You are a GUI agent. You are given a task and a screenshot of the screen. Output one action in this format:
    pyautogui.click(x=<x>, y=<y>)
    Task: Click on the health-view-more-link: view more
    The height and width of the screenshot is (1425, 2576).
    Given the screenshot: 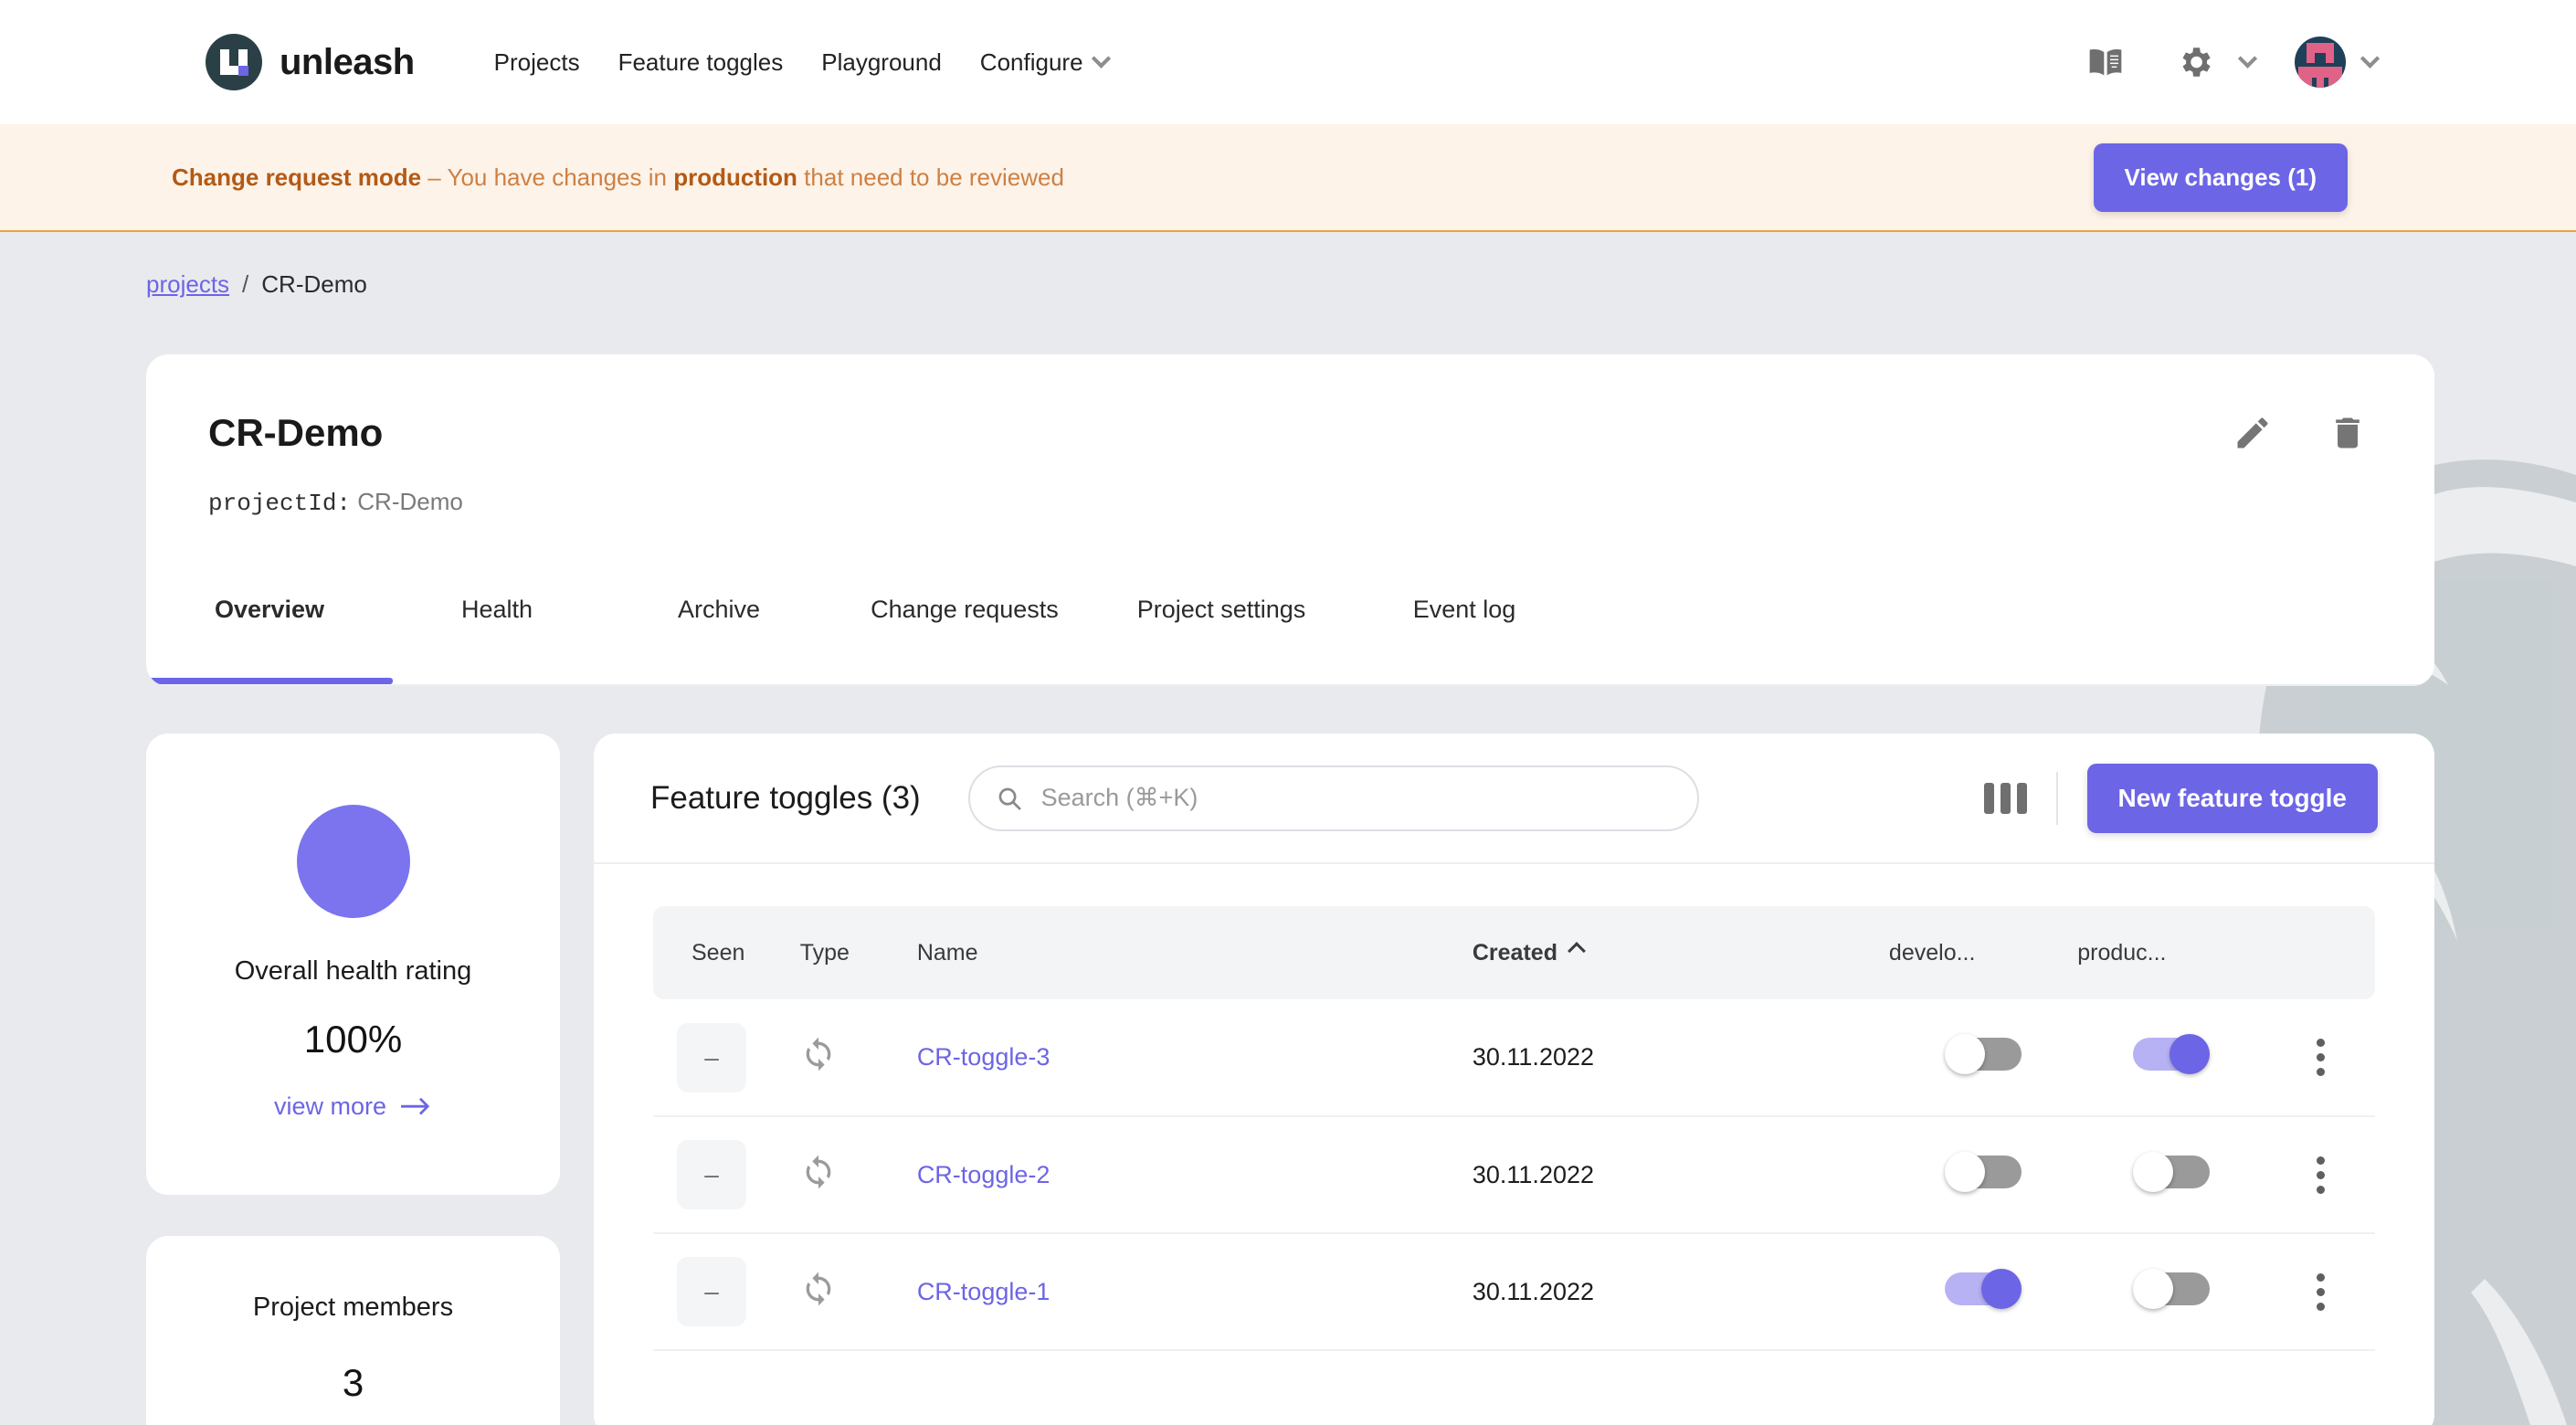 What is the action you would take?
    pyautogui.click(x=353, y=1106)
    